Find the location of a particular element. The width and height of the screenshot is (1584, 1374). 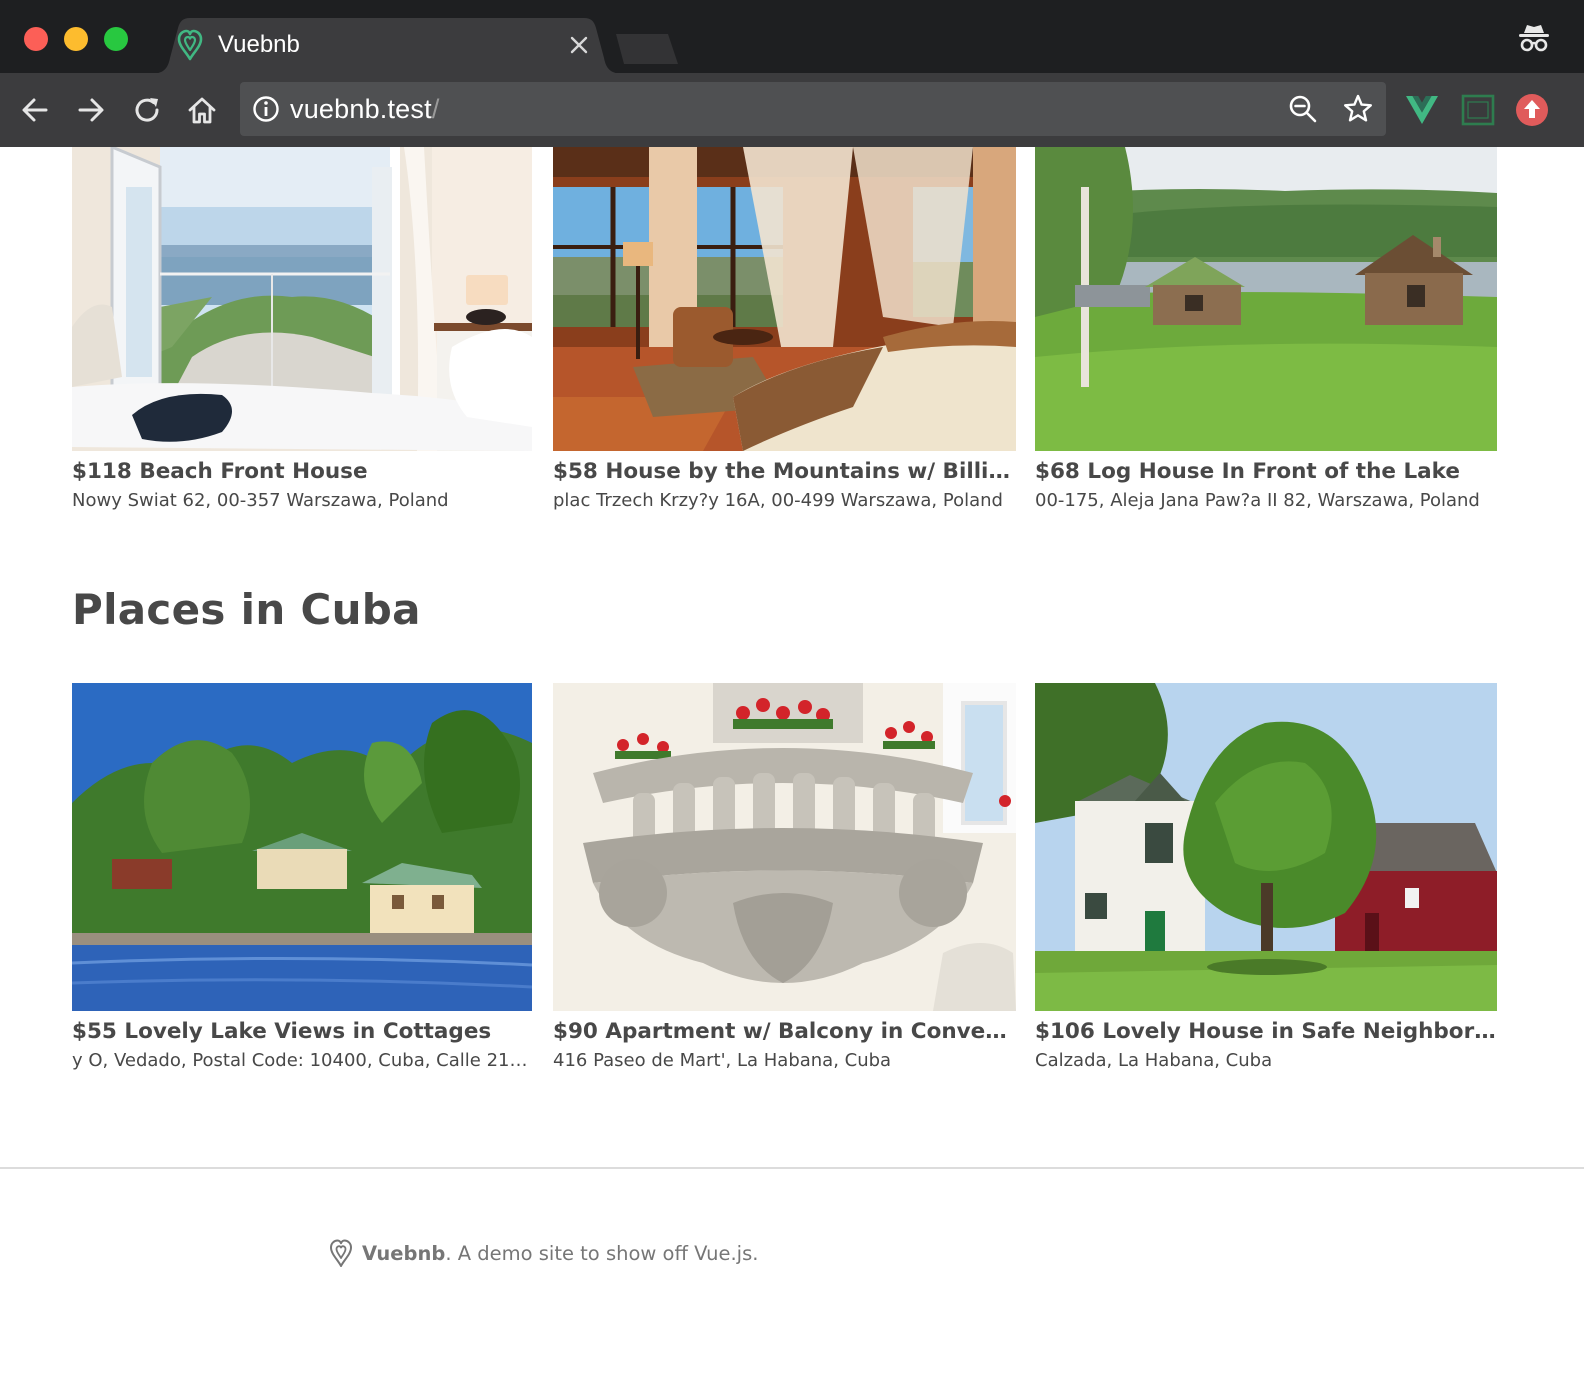

footer: Vuebnb. A demo site to show off Vue.js. is located at coordinates (543, 1253).